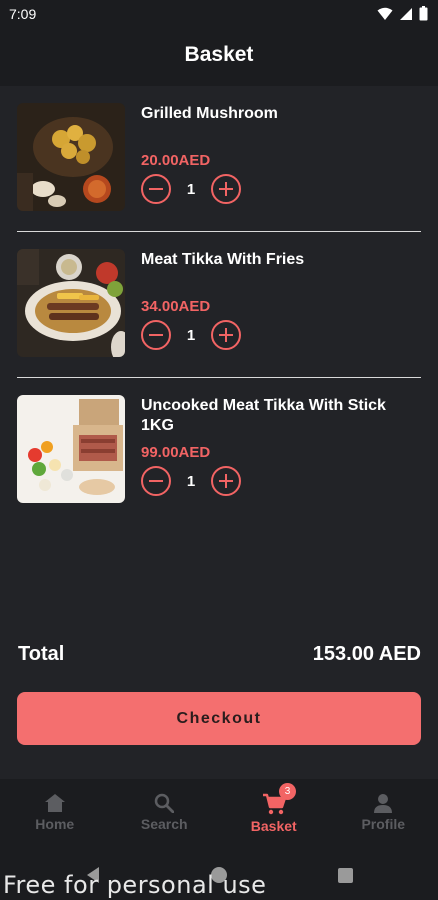 Image resolution: width=438 pixels, height=900 pixels. What do you see at coordinates (209, 113) in the screenshot?
I see `item-name: Grilled Mushroom` at bounding box center [209, 113].